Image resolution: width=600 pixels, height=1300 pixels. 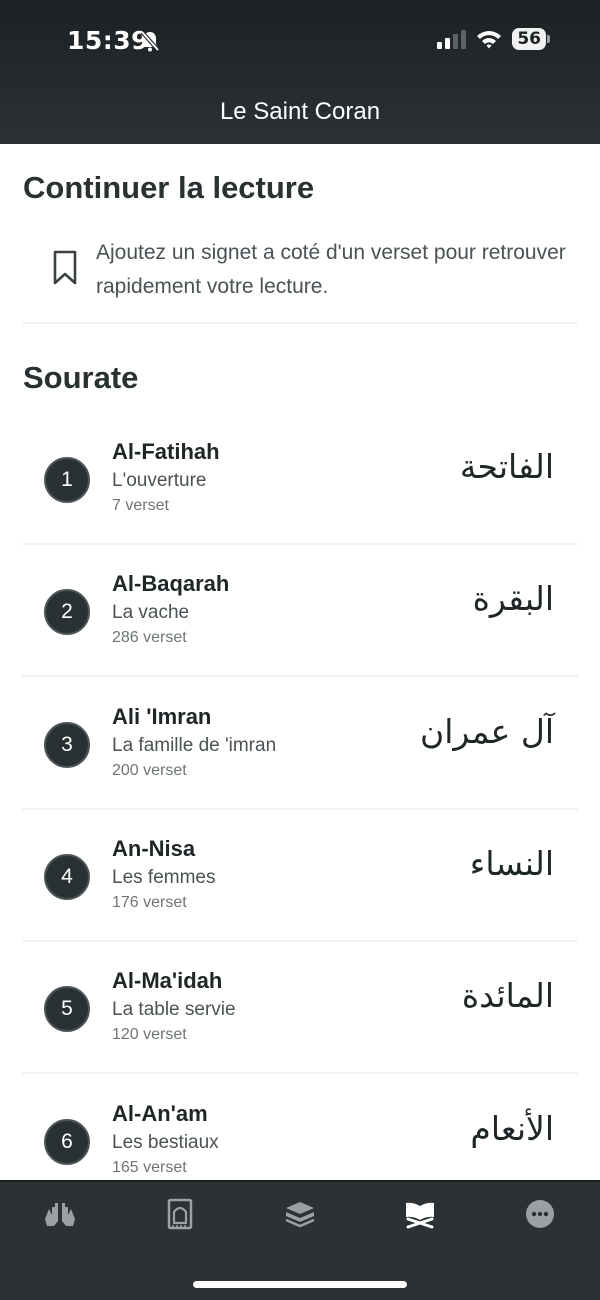 I want to click on surah-verse-count: 200 verset, so click(x=149, y=770).